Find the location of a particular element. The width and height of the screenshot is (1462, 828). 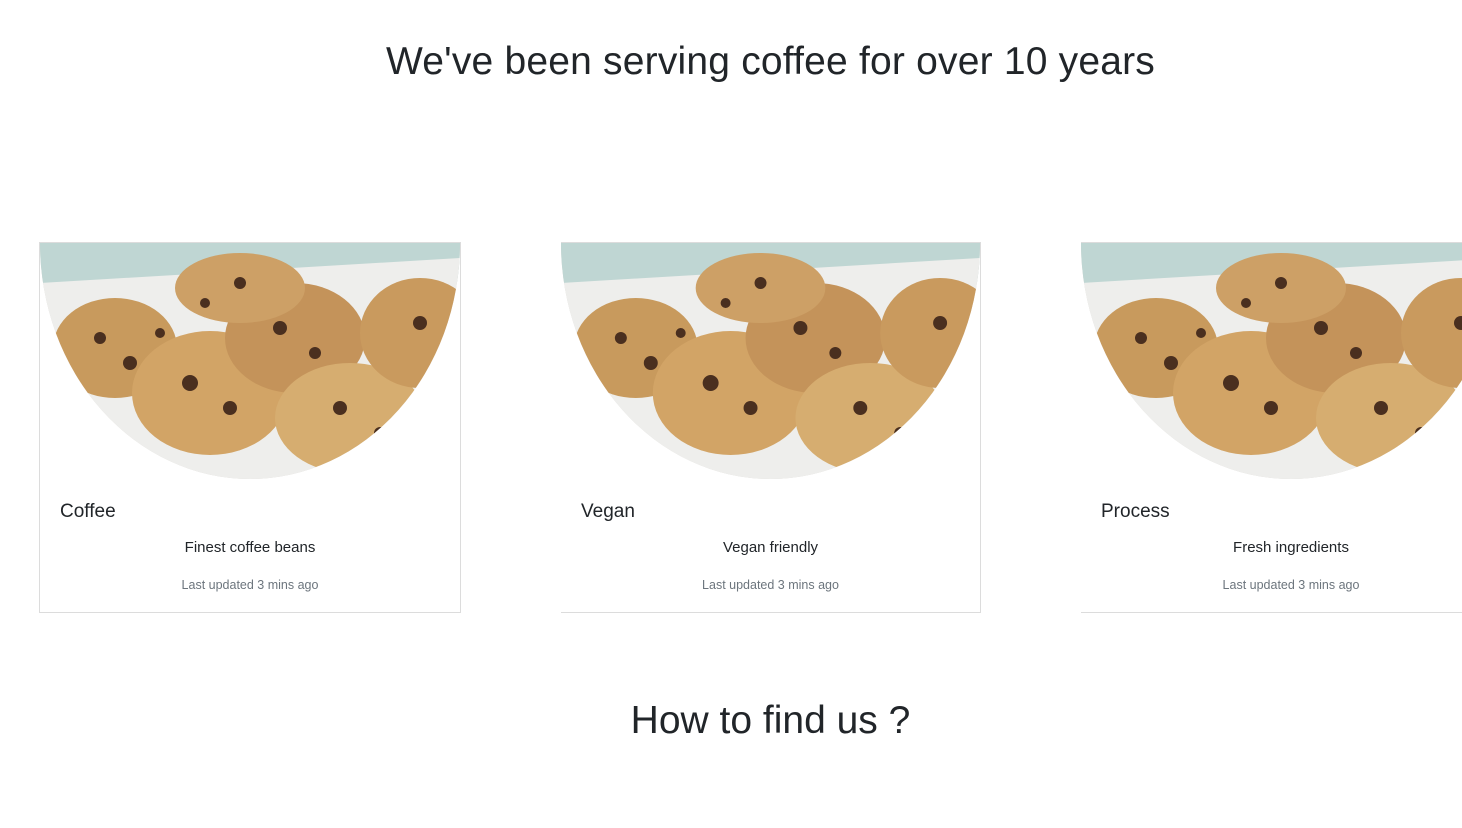

card-title: Vegan is located at coordinates (608, 511).